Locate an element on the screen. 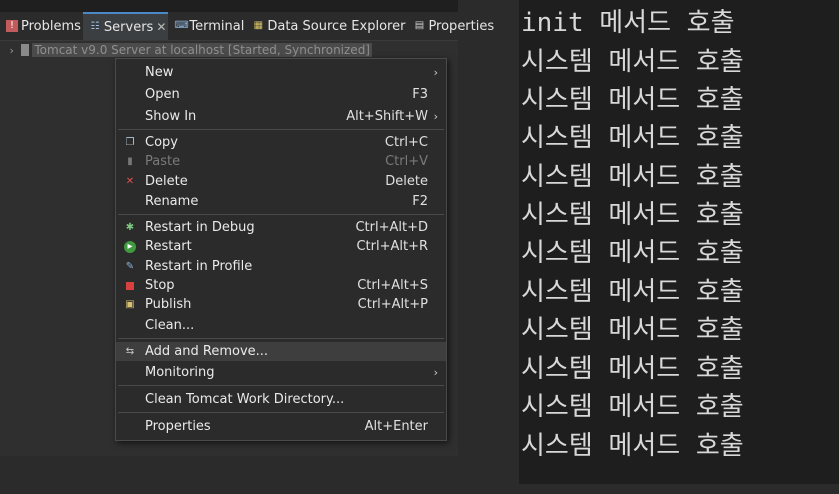 The image size is (839, 494). menu-item-restart: ▸ Restart Ctrl+Alt+R is located at coordinates (281, 246).